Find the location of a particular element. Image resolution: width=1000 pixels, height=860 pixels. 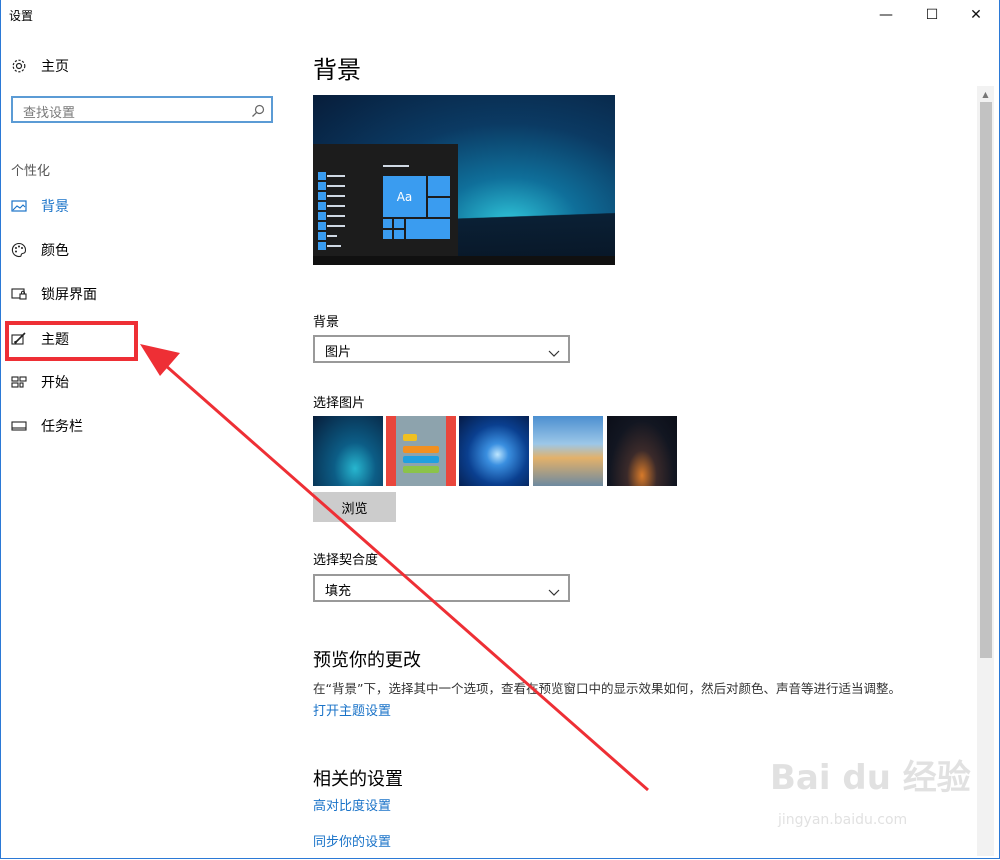

watermark-url: jingyan.baidu.com is located at coordinates (843, 820).